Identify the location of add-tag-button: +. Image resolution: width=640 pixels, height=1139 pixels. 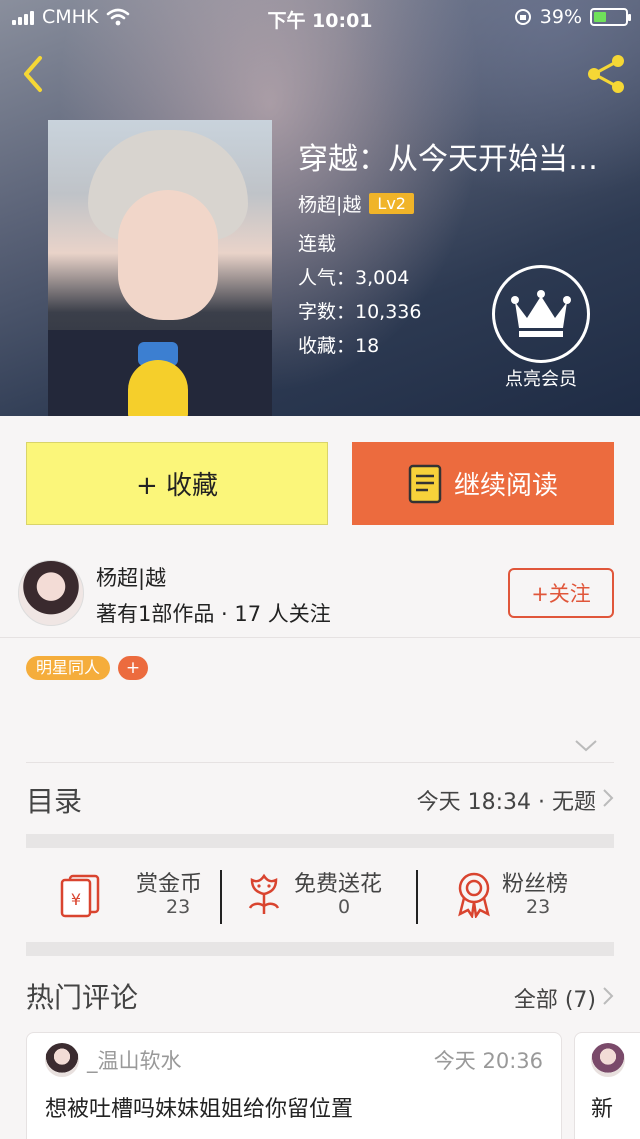
(133, 668).